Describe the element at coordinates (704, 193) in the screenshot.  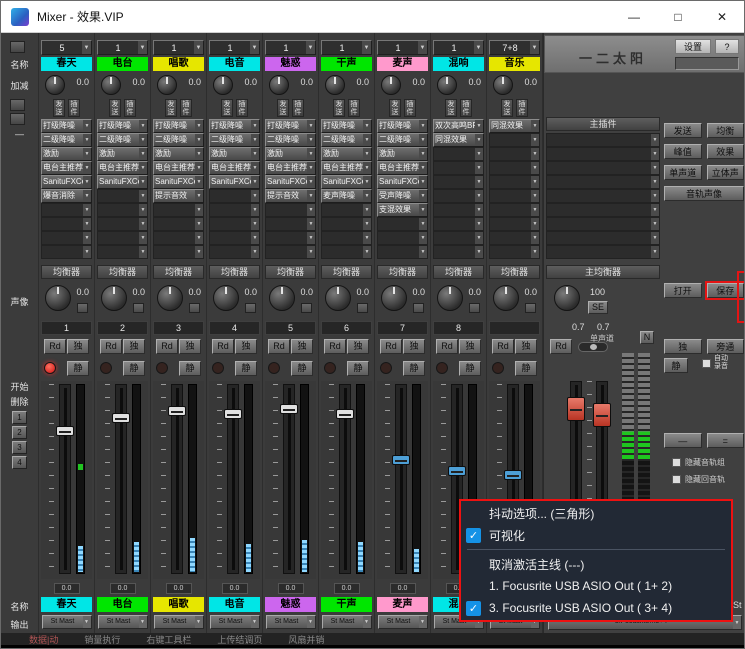
I see `track-pan-button: 音轨声像` at that location.